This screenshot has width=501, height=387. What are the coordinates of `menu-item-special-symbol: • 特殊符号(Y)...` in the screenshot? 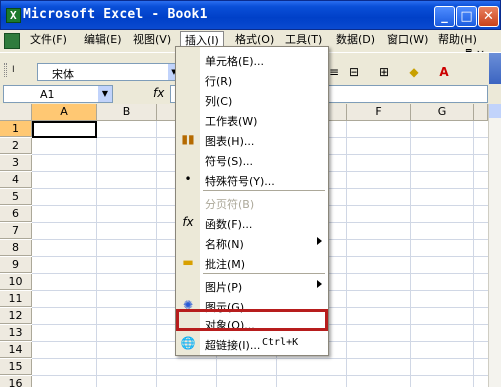 It's located at (252, 179).